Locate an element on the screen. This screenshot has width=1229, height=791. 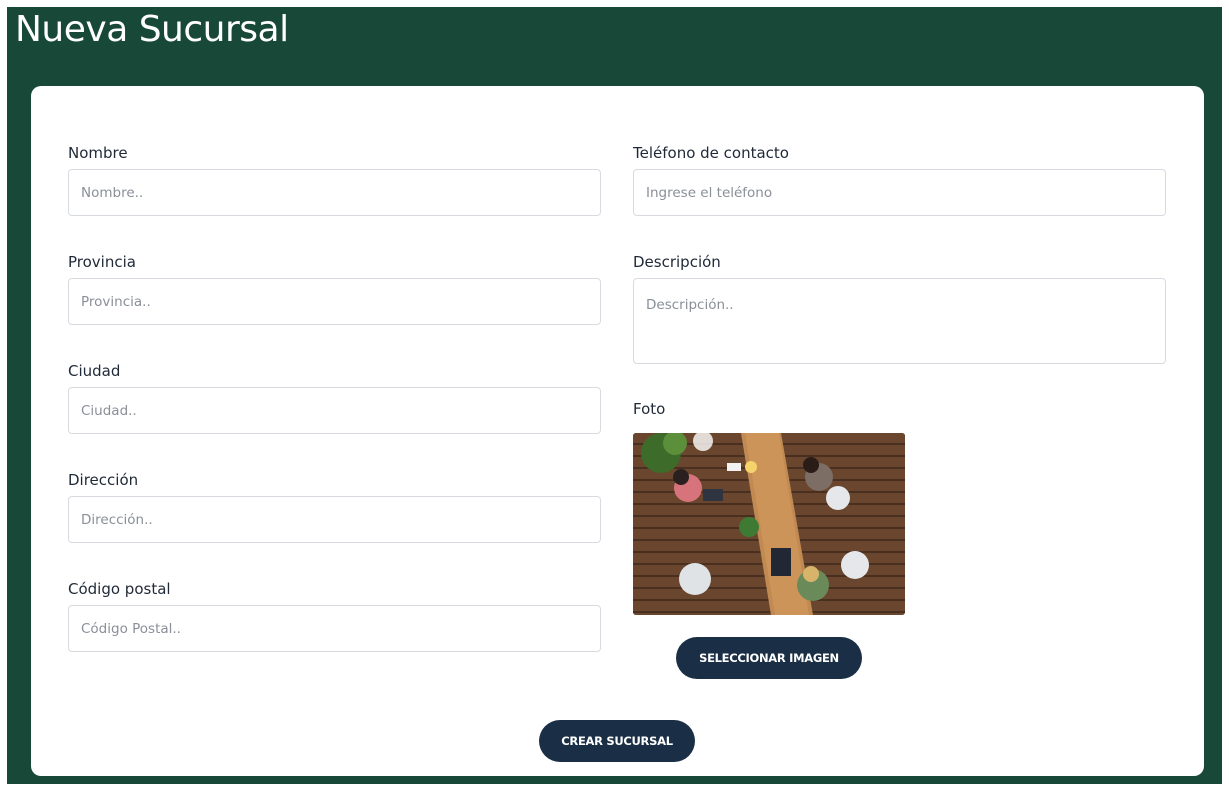
telefono-field-group: Teléfono de contacto is located at coordinates (900, 179).